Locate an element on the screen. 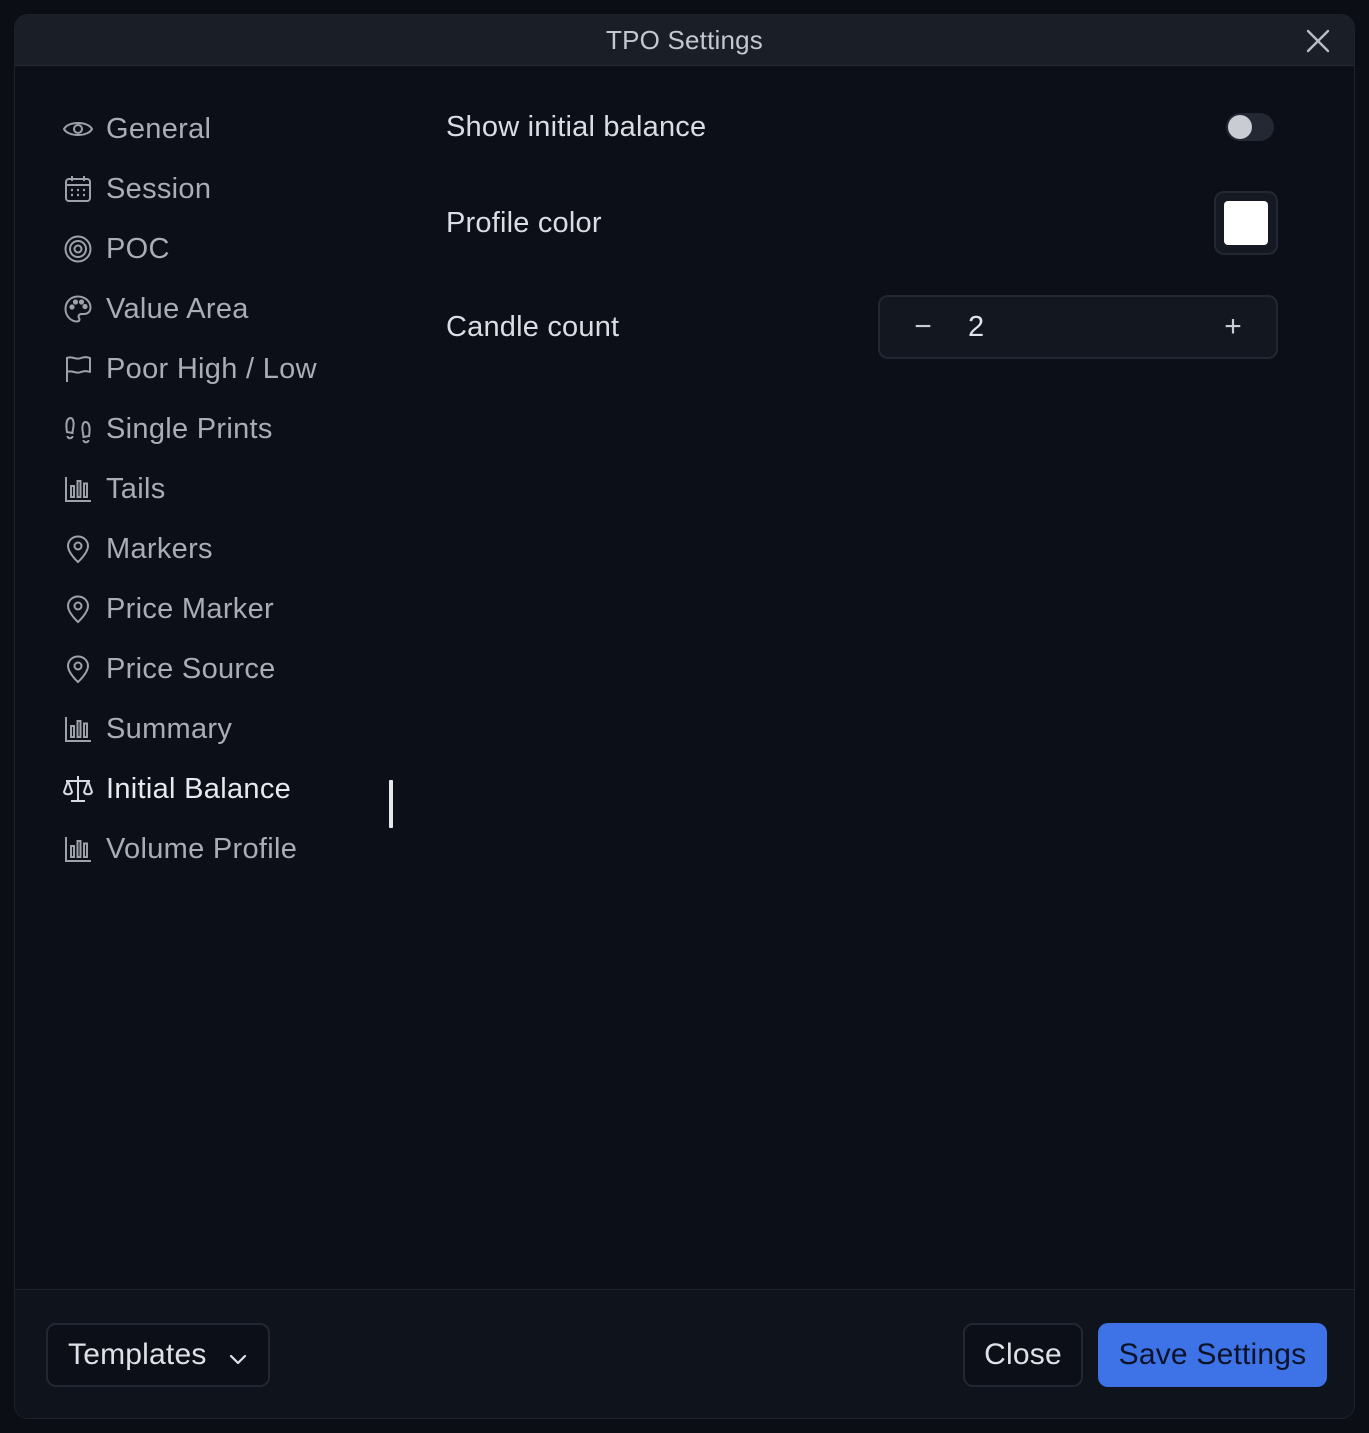  sidebar-item-general: General is located at coordinates (221, 129).